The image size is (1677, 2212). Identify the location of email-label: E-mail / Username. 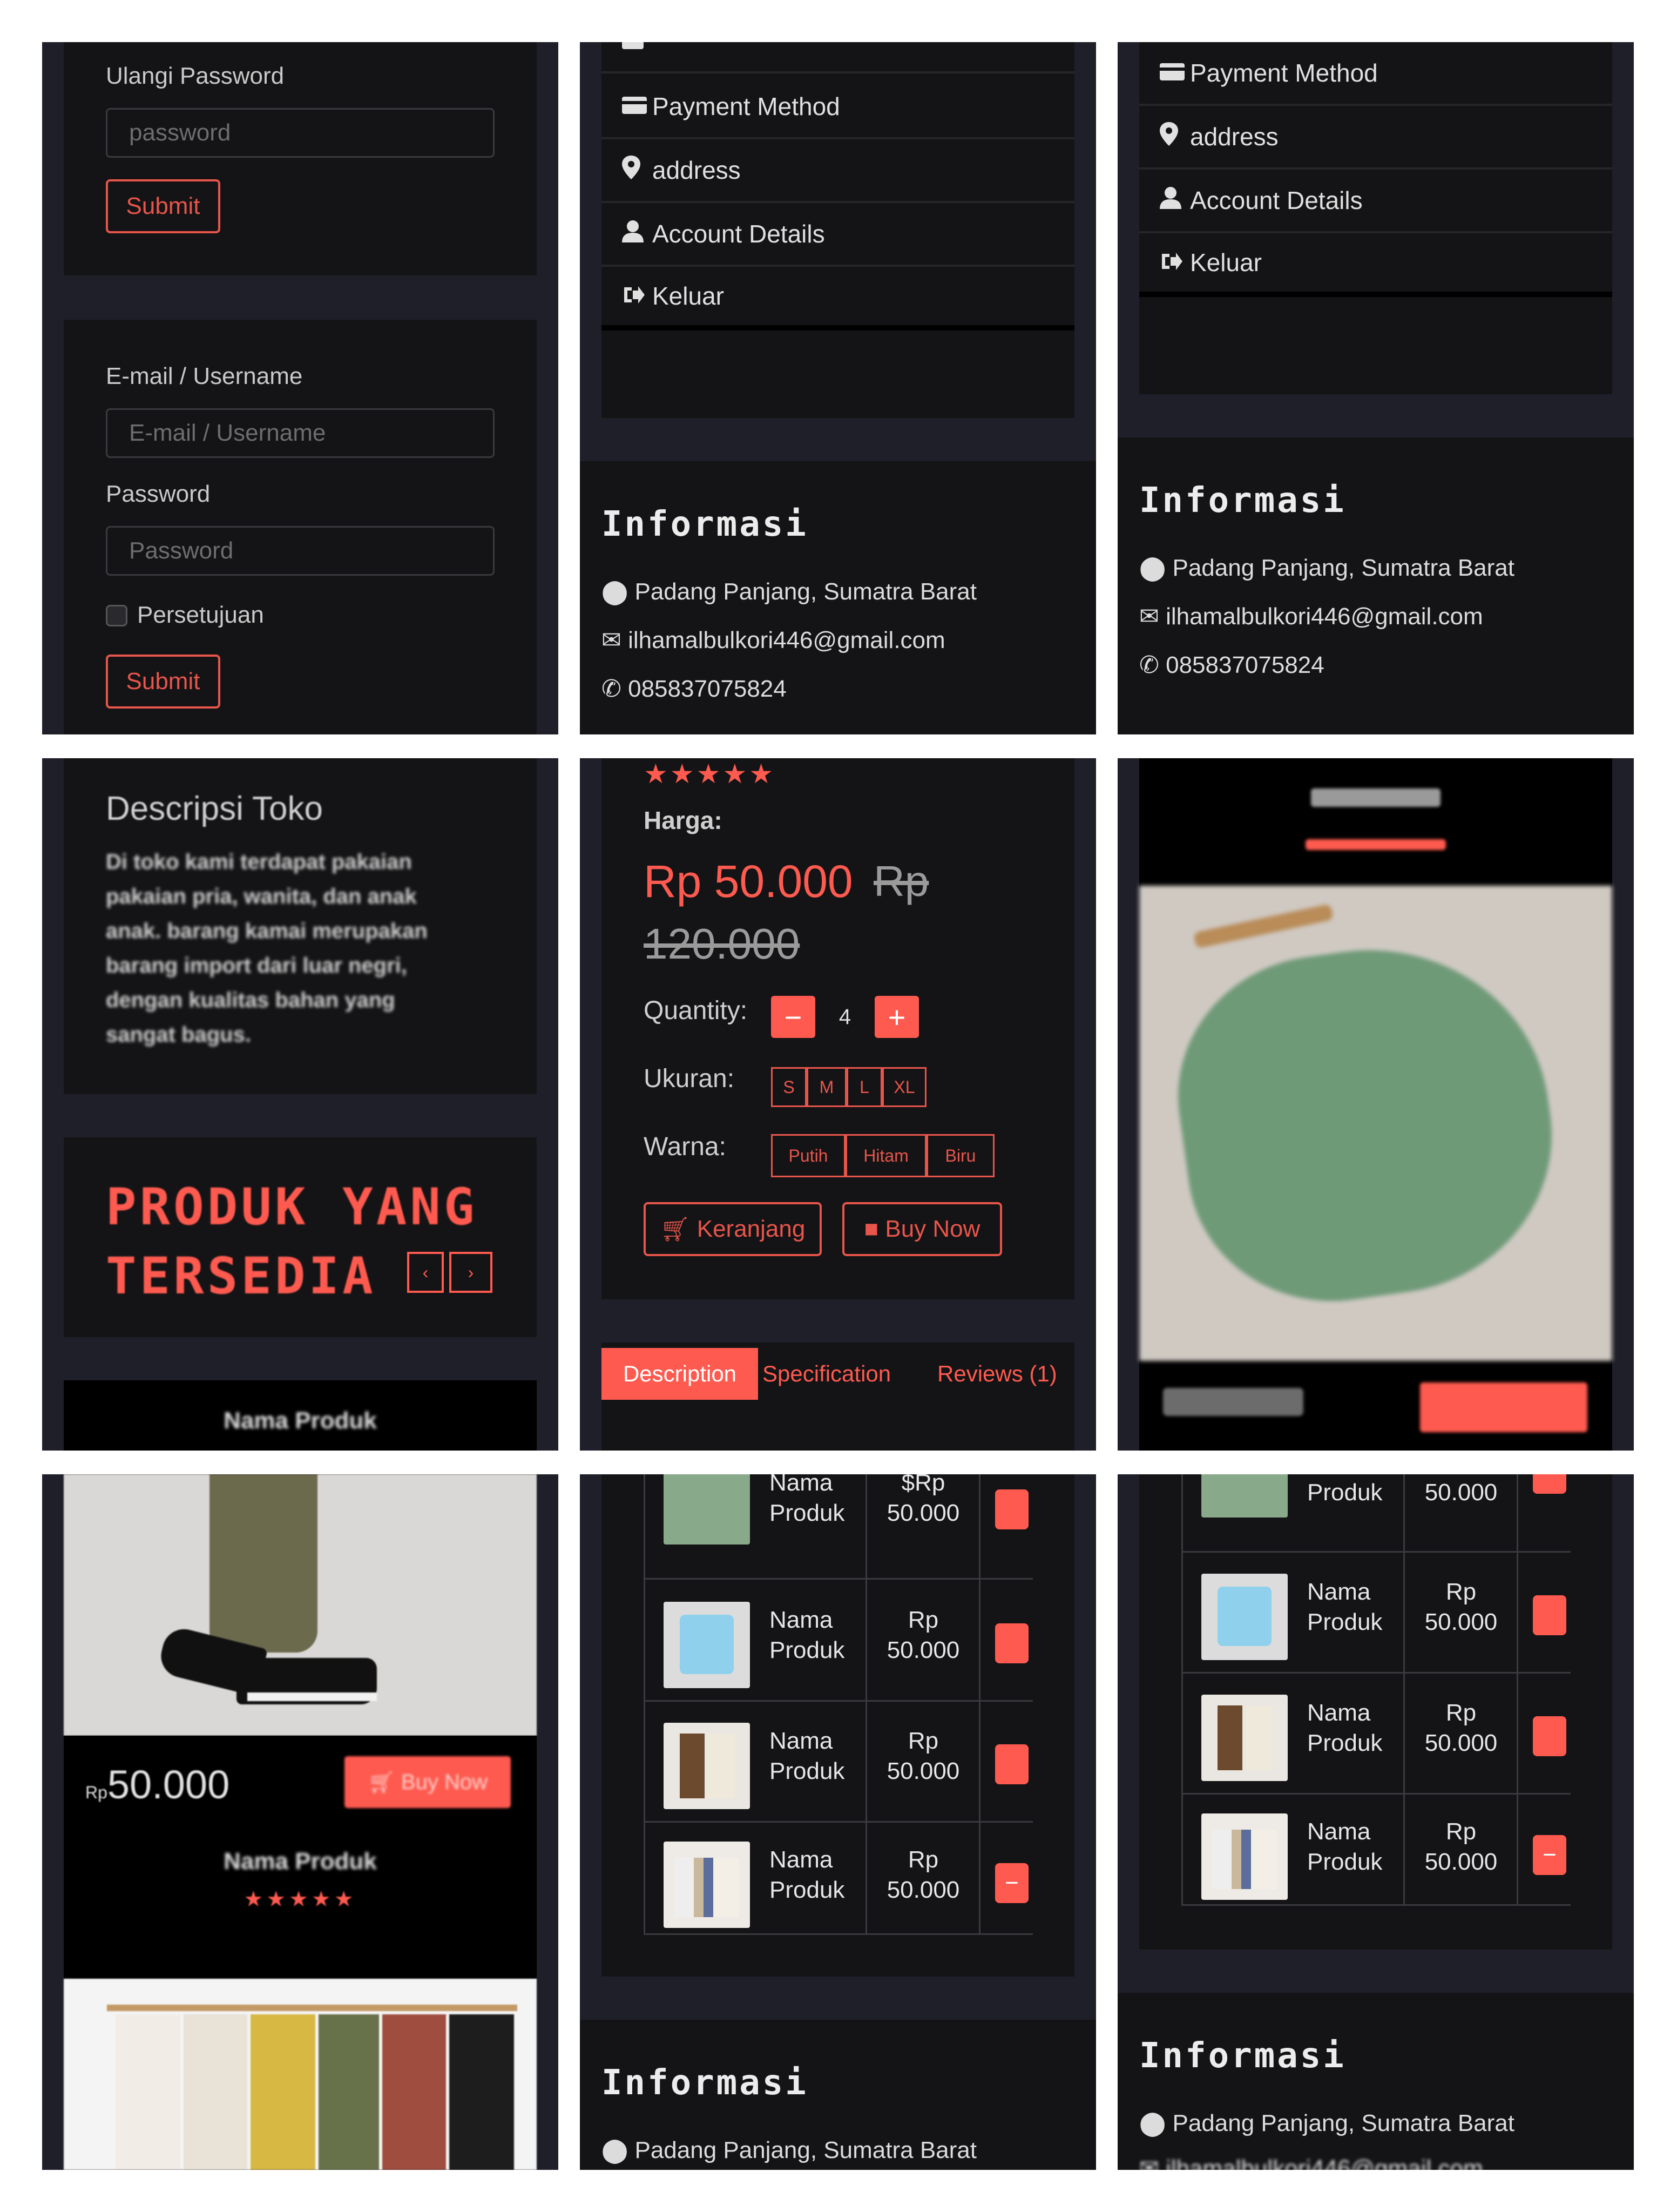
(204, 376).